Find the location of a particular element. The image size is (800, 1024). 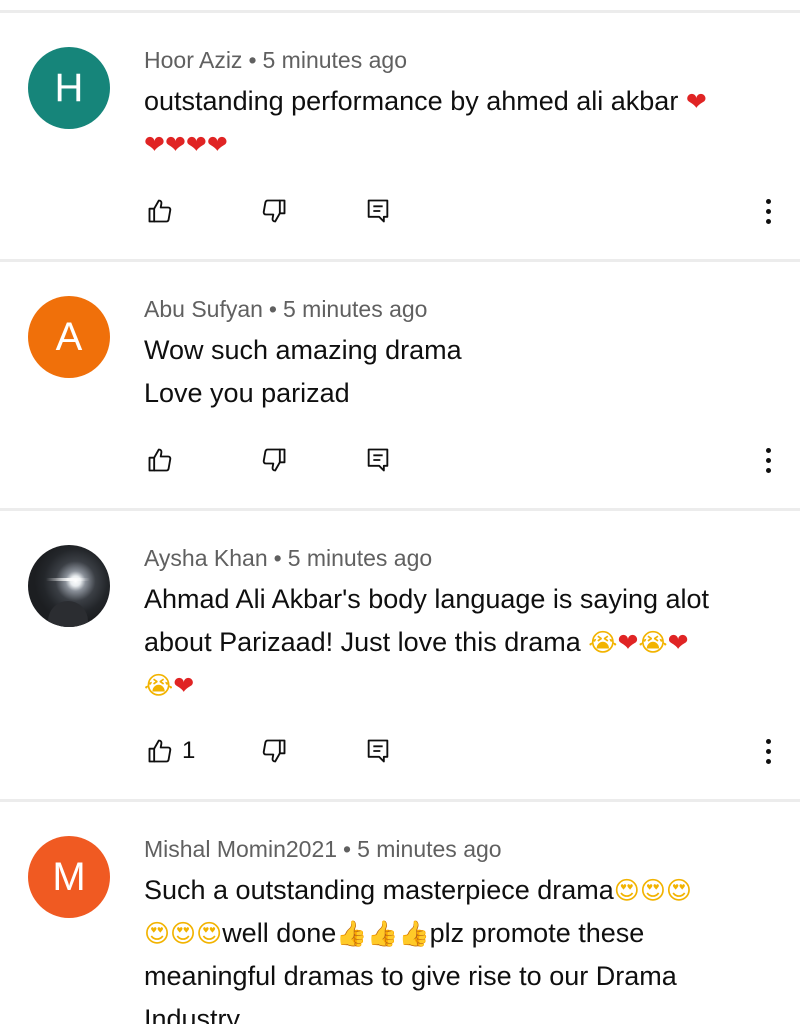

avatar-photo-highlight is located at coordinates (68, 579).